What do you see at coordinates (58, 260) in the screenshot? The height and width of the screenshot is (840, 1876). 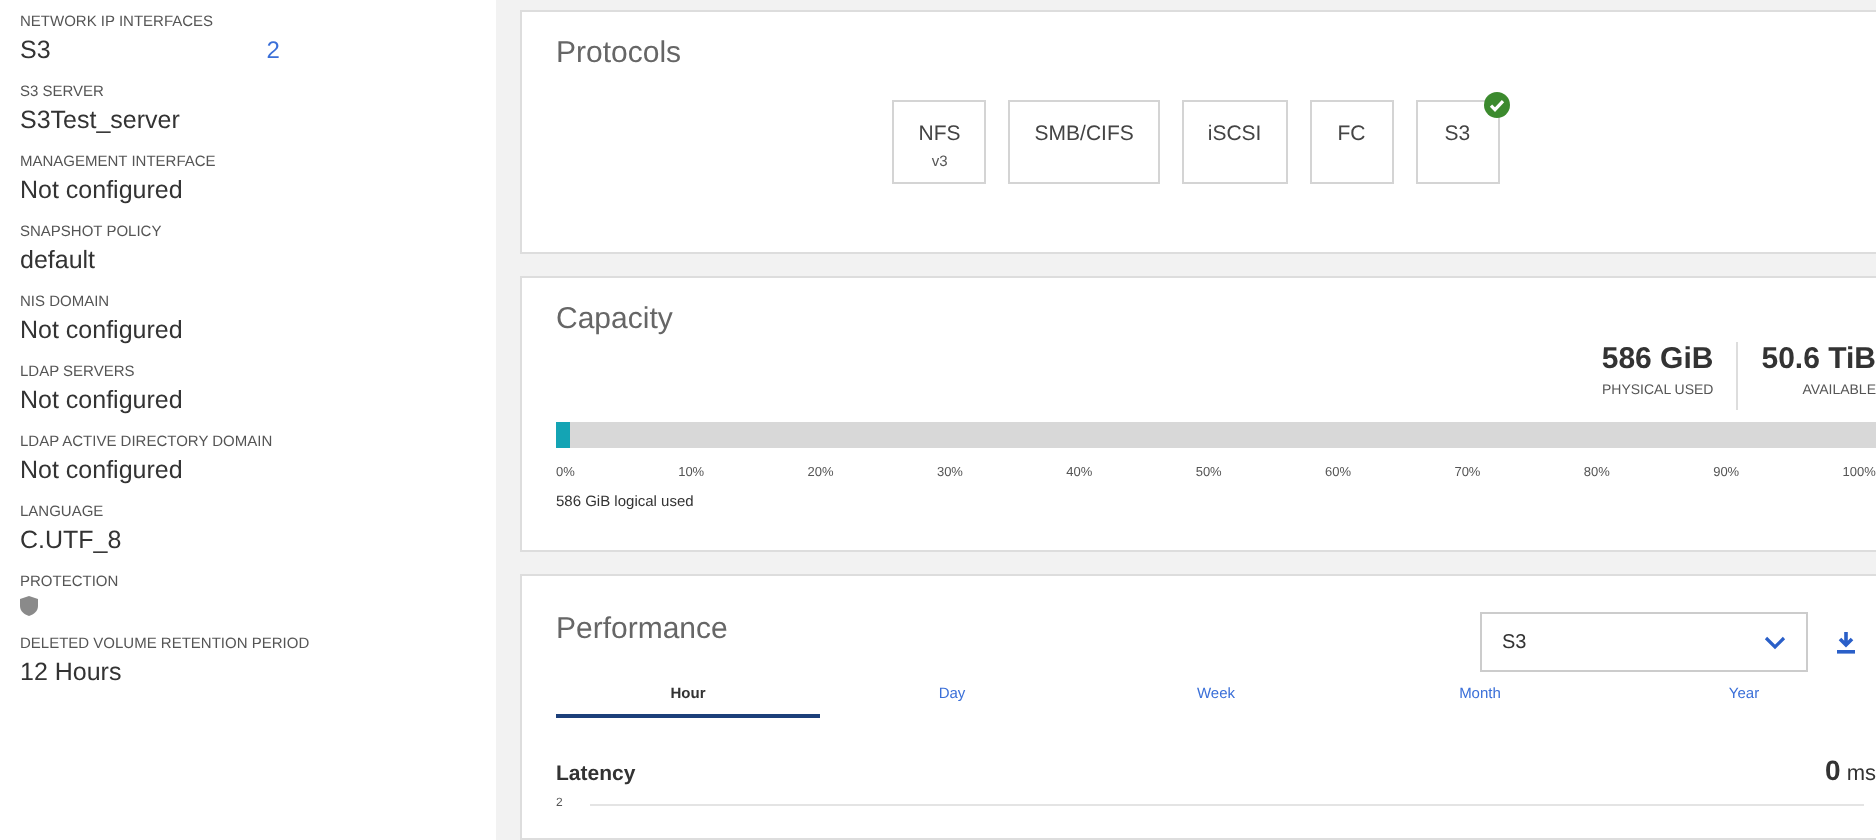 I see `detail-value: default` at bounding box center [58, 260].